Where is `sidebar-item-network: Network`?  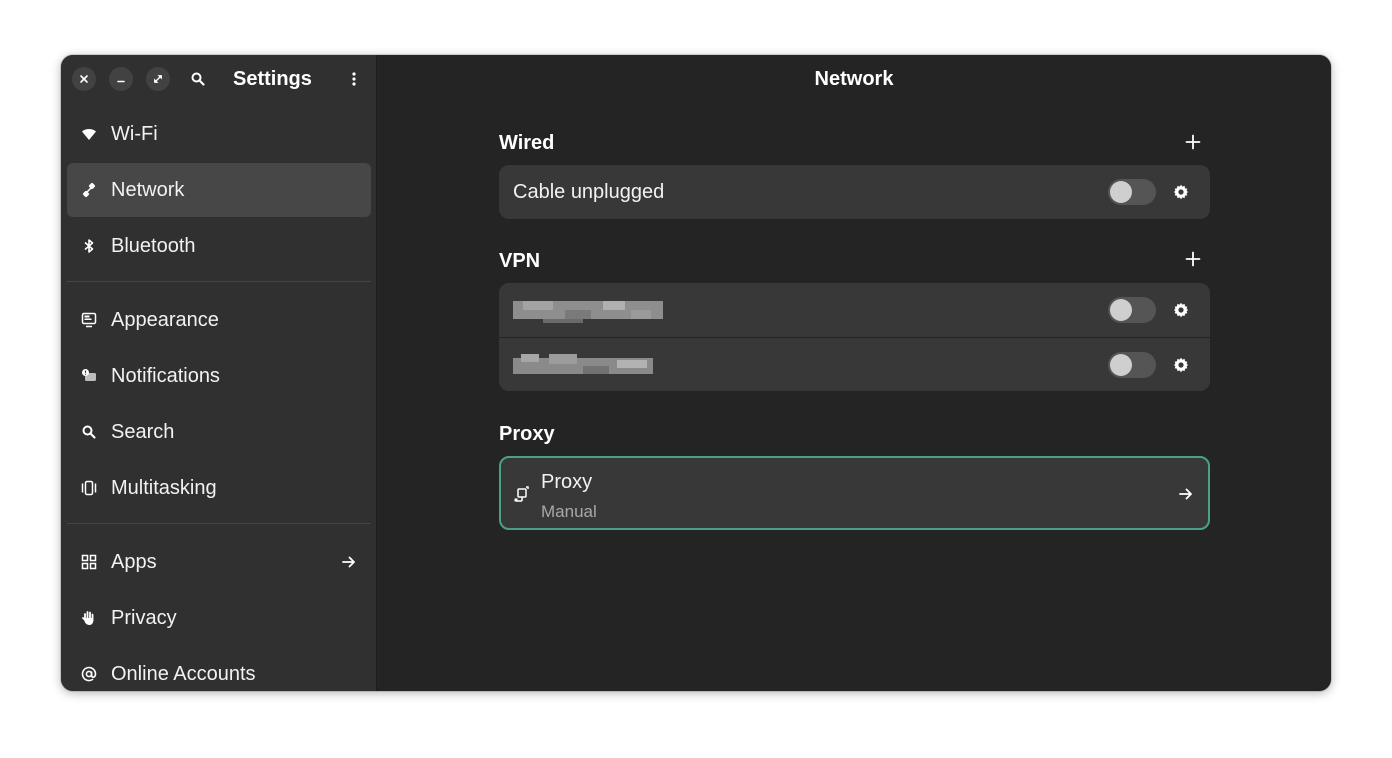
sidebar-item-network: Network is located at coordinates (219, 190).